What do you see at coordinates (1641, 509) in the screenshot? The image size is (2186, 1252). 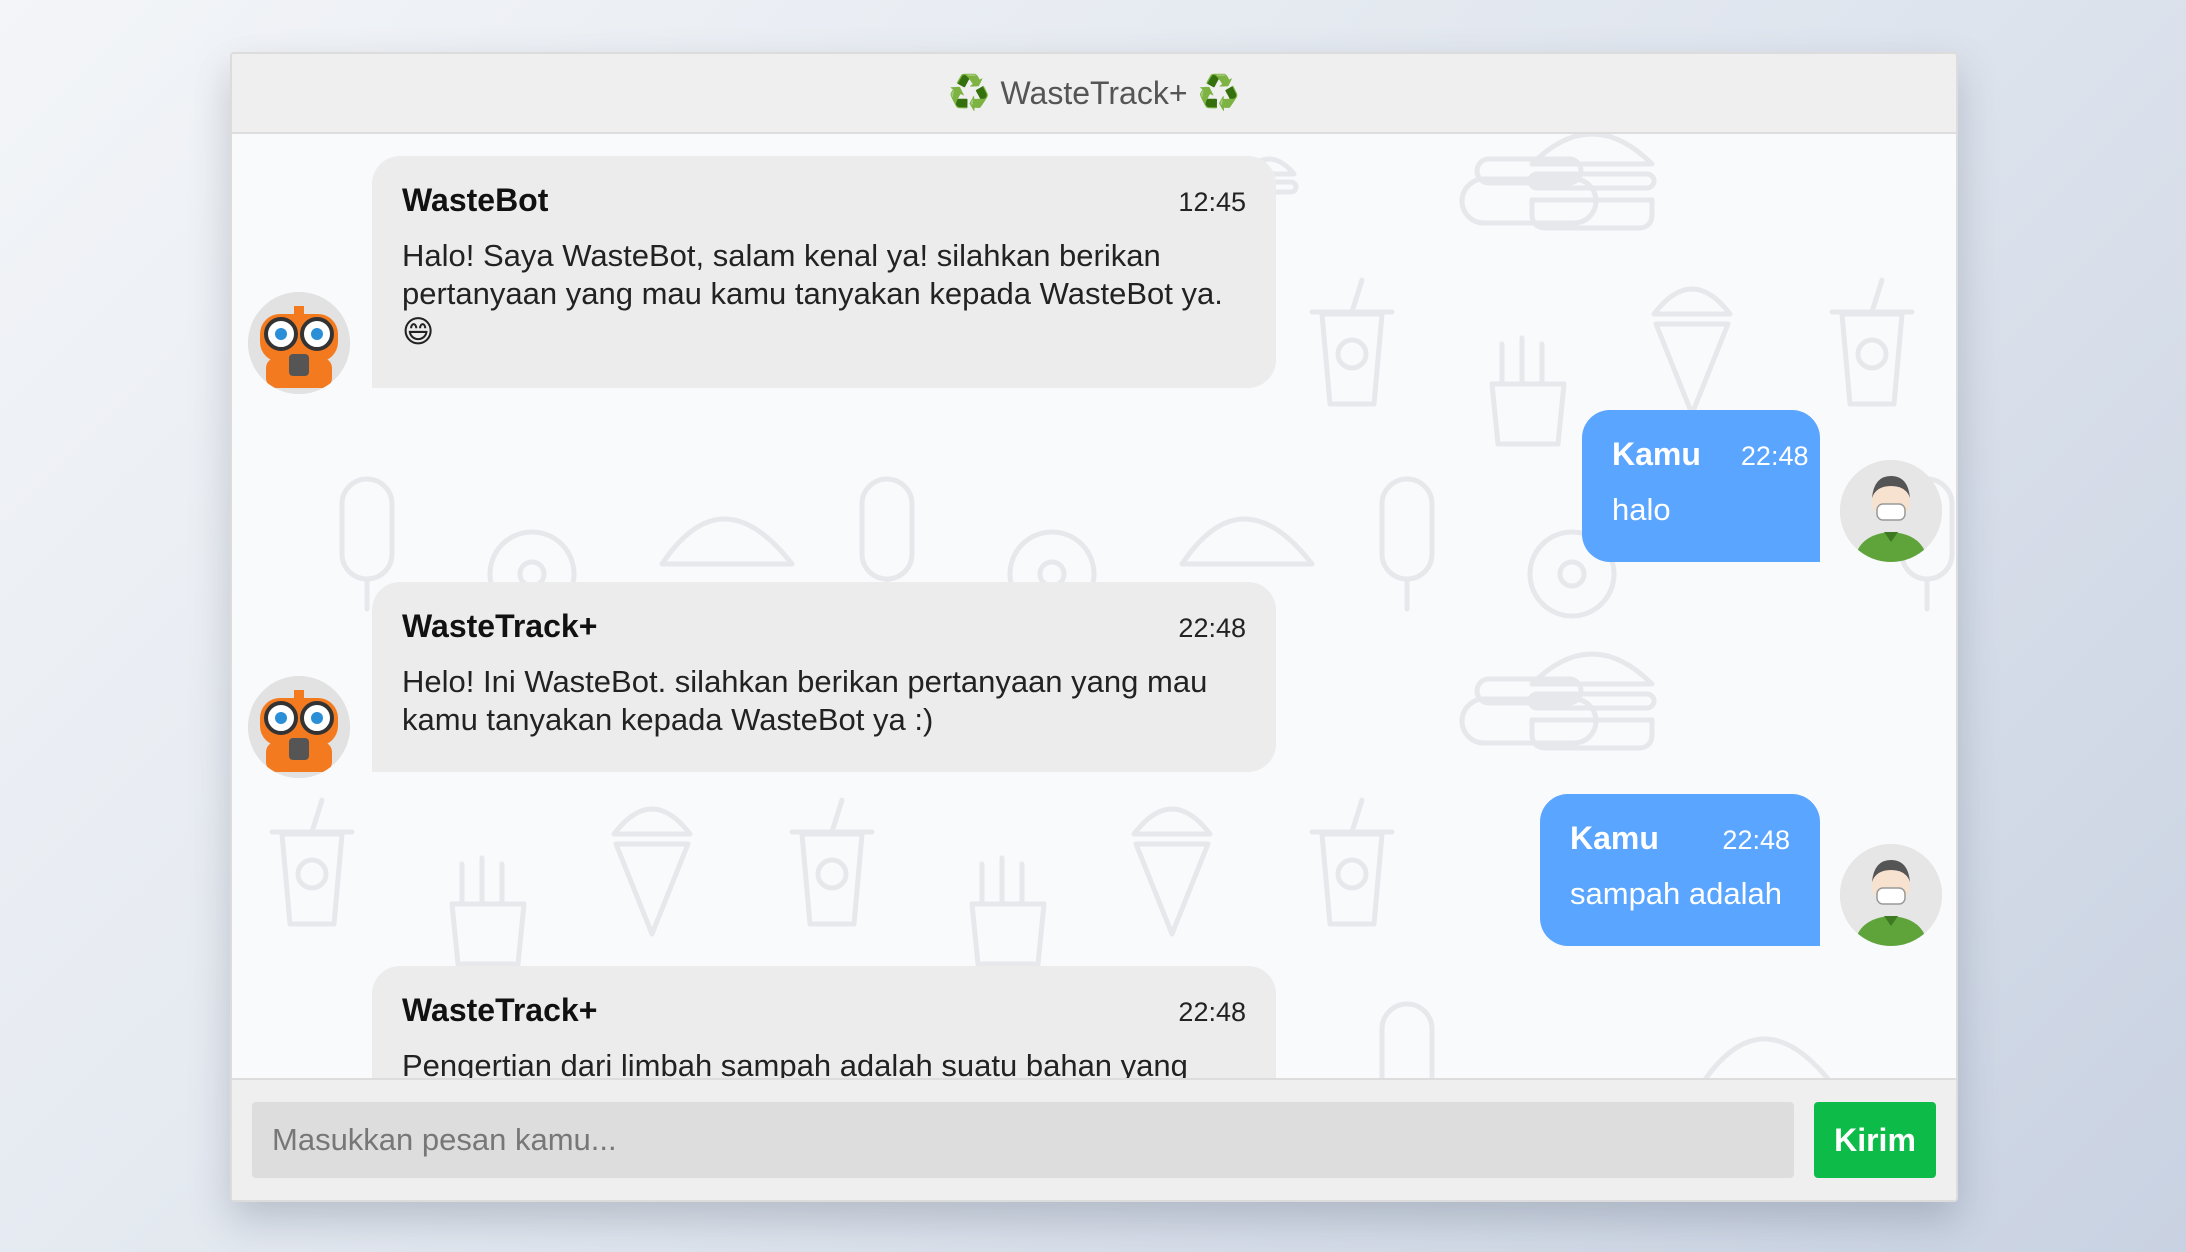 I see `message-text: halo` at bounding box center [1641, 509].